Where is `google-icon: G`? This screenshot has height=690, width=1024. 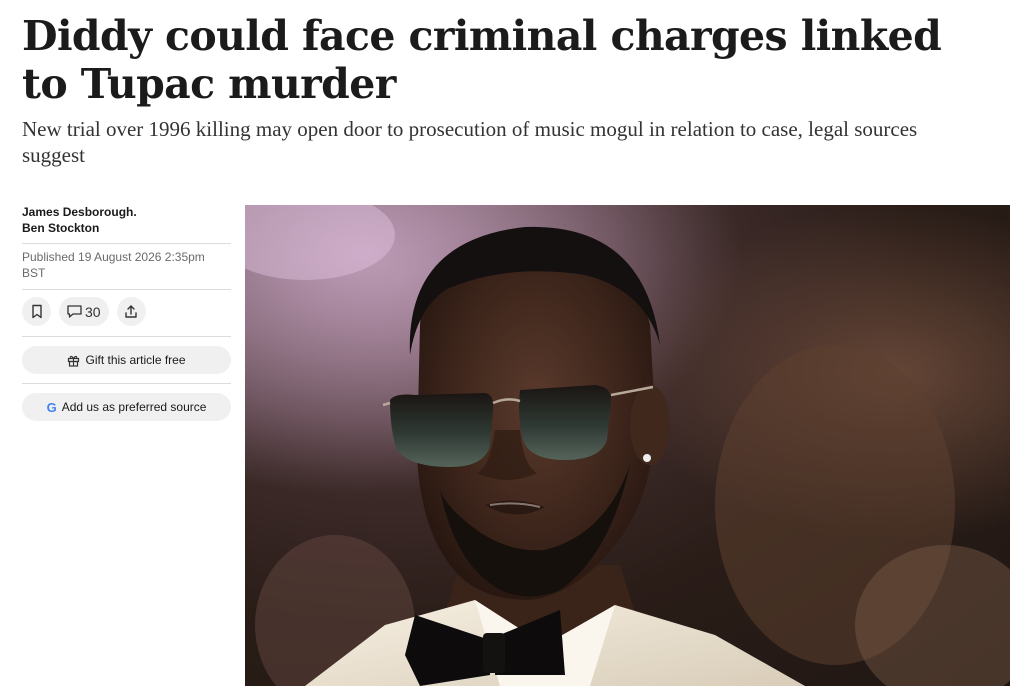 google-icon: G is located at coordinates (51, 407).